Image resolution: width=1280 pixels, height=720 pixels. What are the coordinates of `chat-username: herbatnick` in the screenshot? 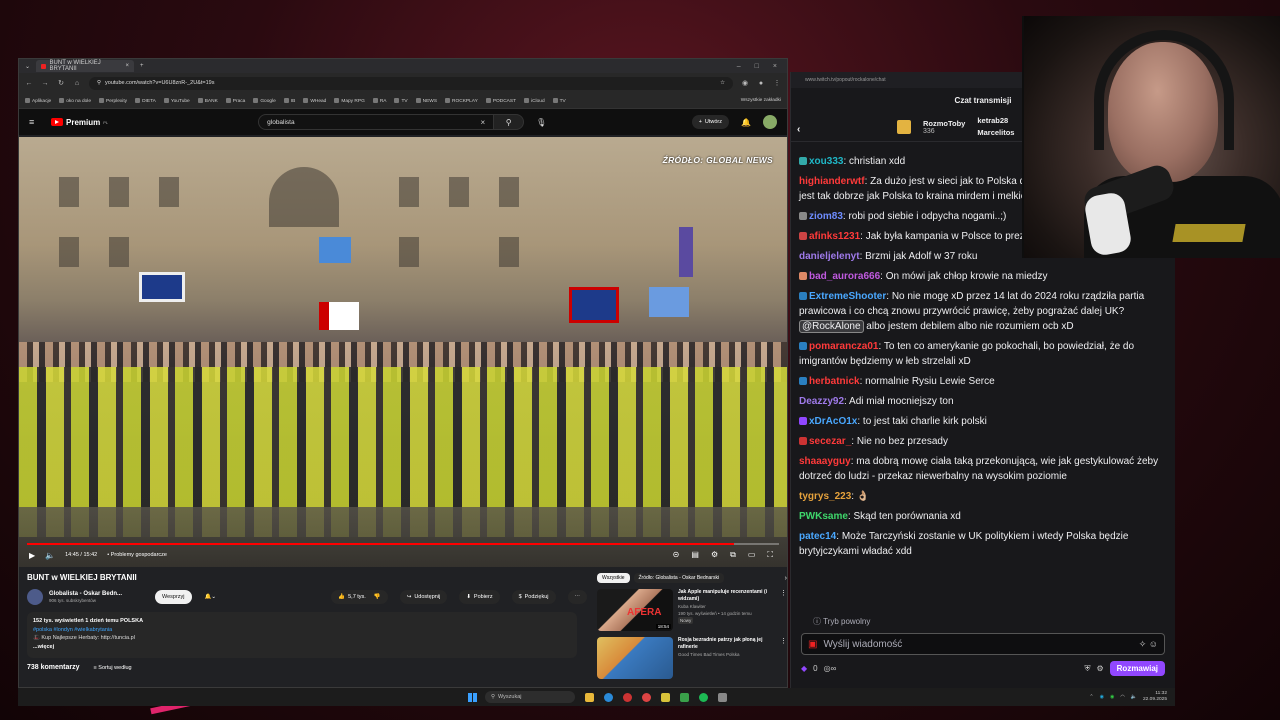 It's located at (834, 381).